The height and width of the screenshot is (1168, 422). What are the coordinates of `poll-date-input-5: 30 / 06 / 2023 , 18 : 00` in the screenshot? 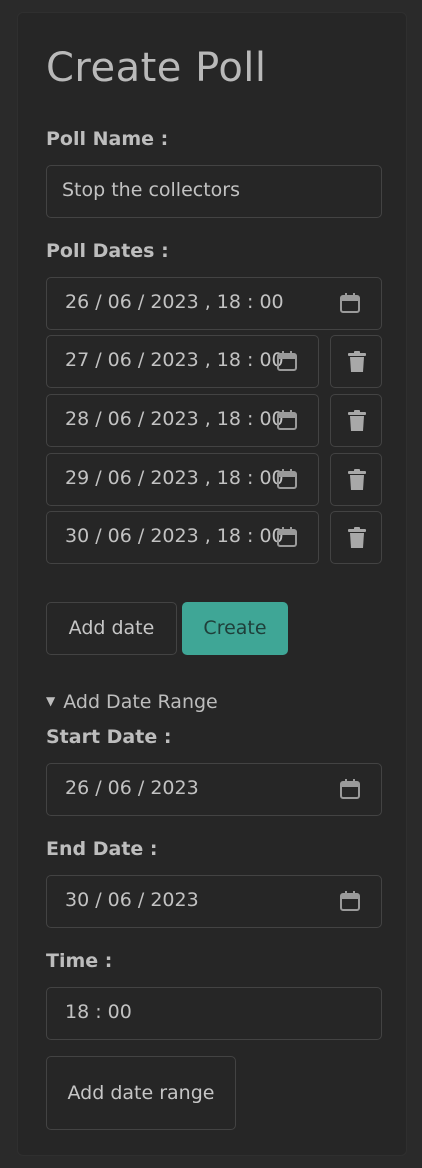 It's located at (182, 537).